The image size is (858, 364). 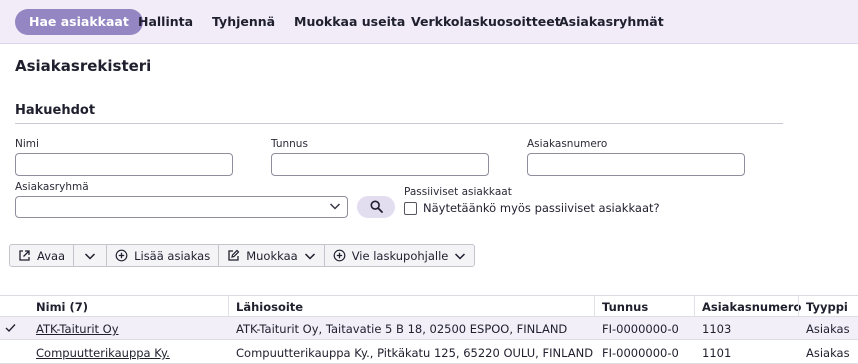 I want to click on open-external-icon, so click(x=24, y=255).